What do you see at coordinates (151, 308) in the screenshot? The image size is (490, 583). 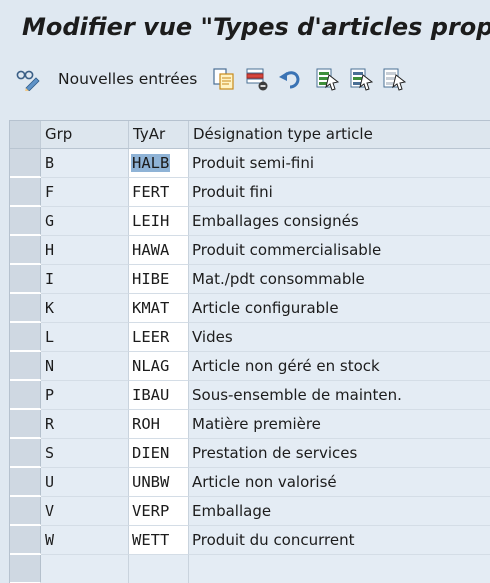 I see `cell-tyar-value: KMAT` at bounding box center [151, 308].